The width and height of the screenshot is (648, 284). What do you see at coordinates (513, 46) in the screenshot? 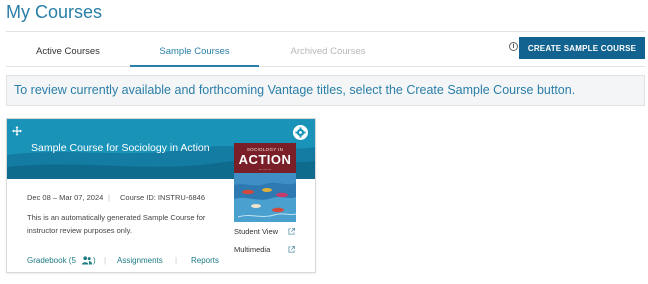
I see `info-icon: i` at bounding box center [513, 46].